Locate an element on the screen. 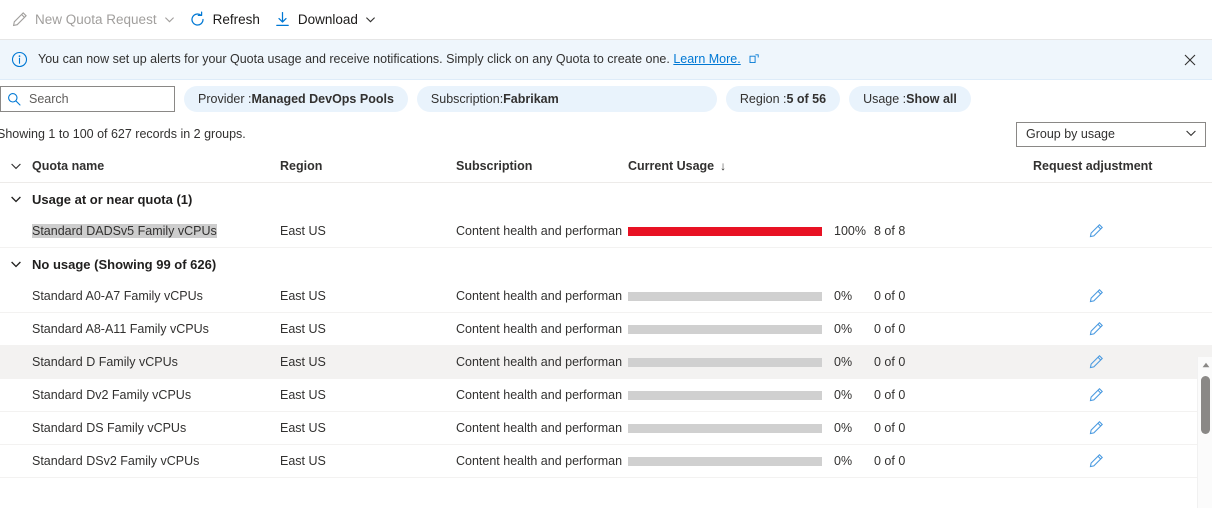  cell-quota-name: Standard DADSv5 Family vCPUs is located at coordinates (156, 231).